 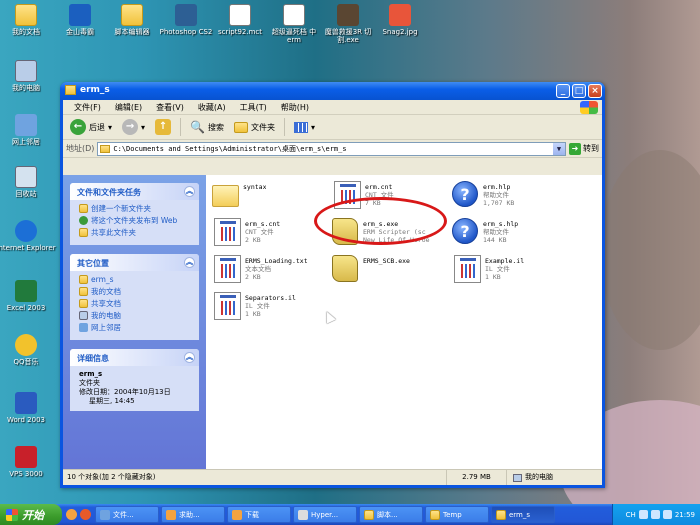 What do you see at coordinates (294, 15) in the screenshot?
I see `document-icon` at bounding box center [294, 15].